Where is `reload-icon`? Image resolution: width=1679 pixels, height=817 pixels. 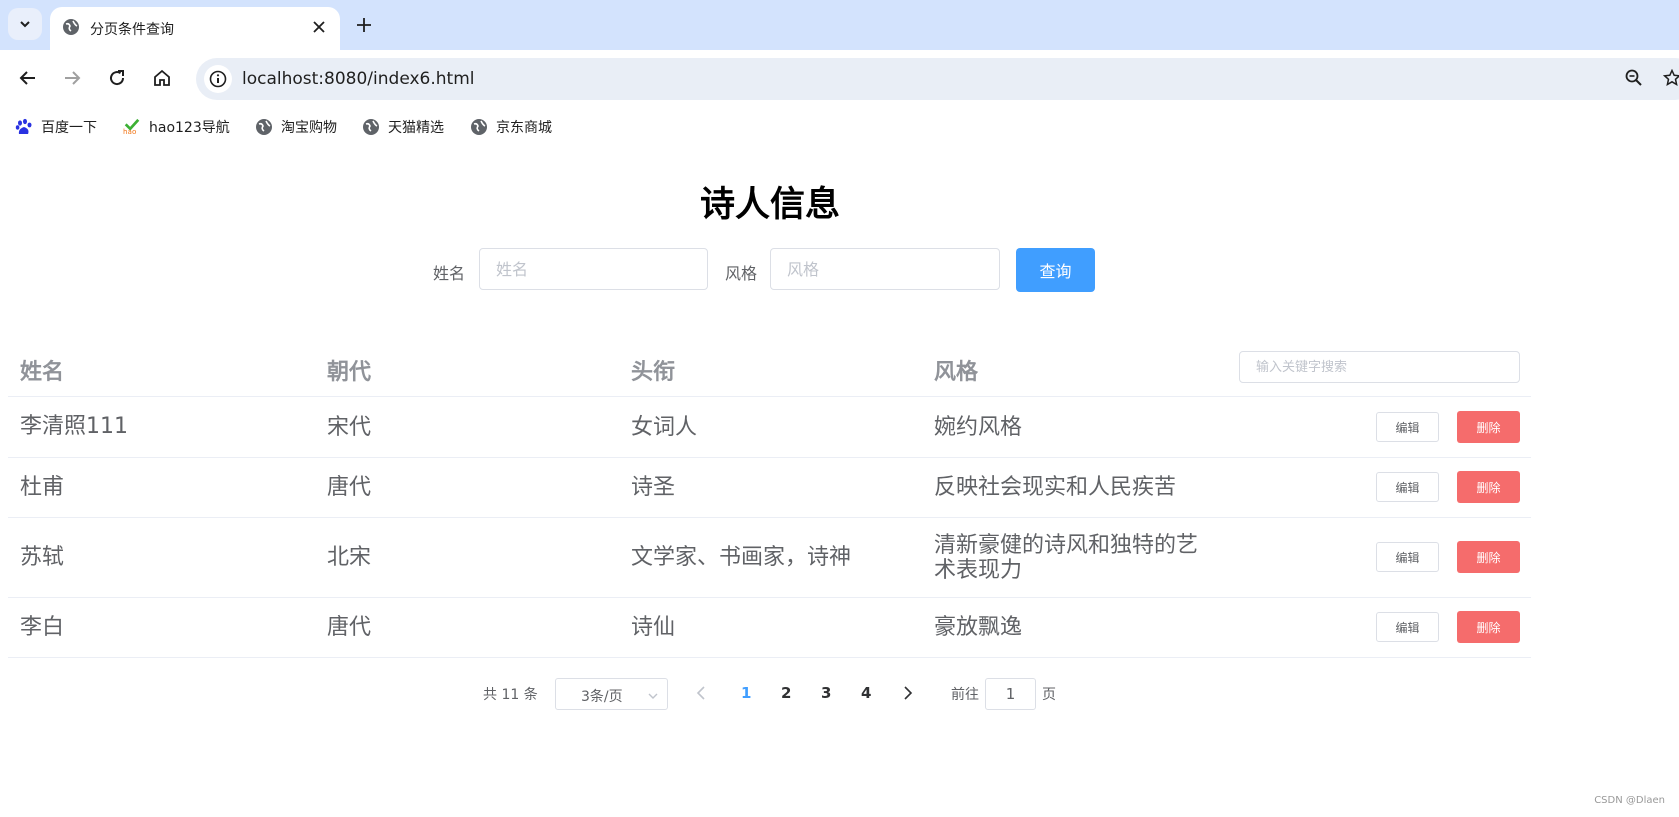
reload-icon is located at coordinates (117, 78).